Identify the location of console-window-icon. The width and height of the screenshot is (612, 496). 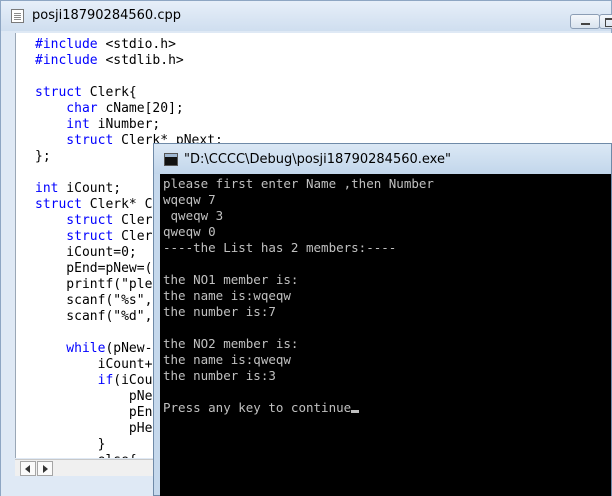
(171, 159).